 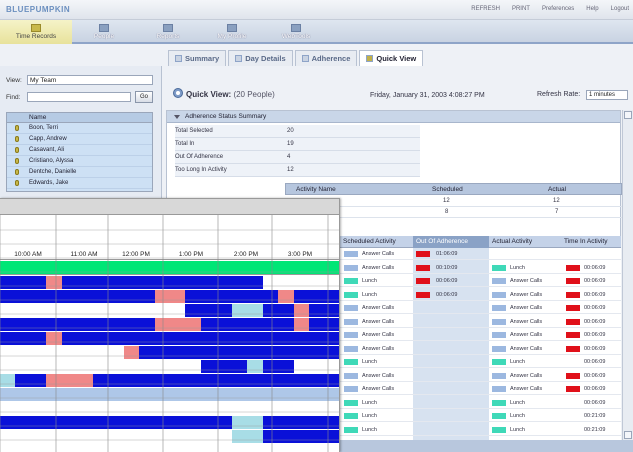 I want to click on tab-webtools: WebTools, so click(x=296, y=32).